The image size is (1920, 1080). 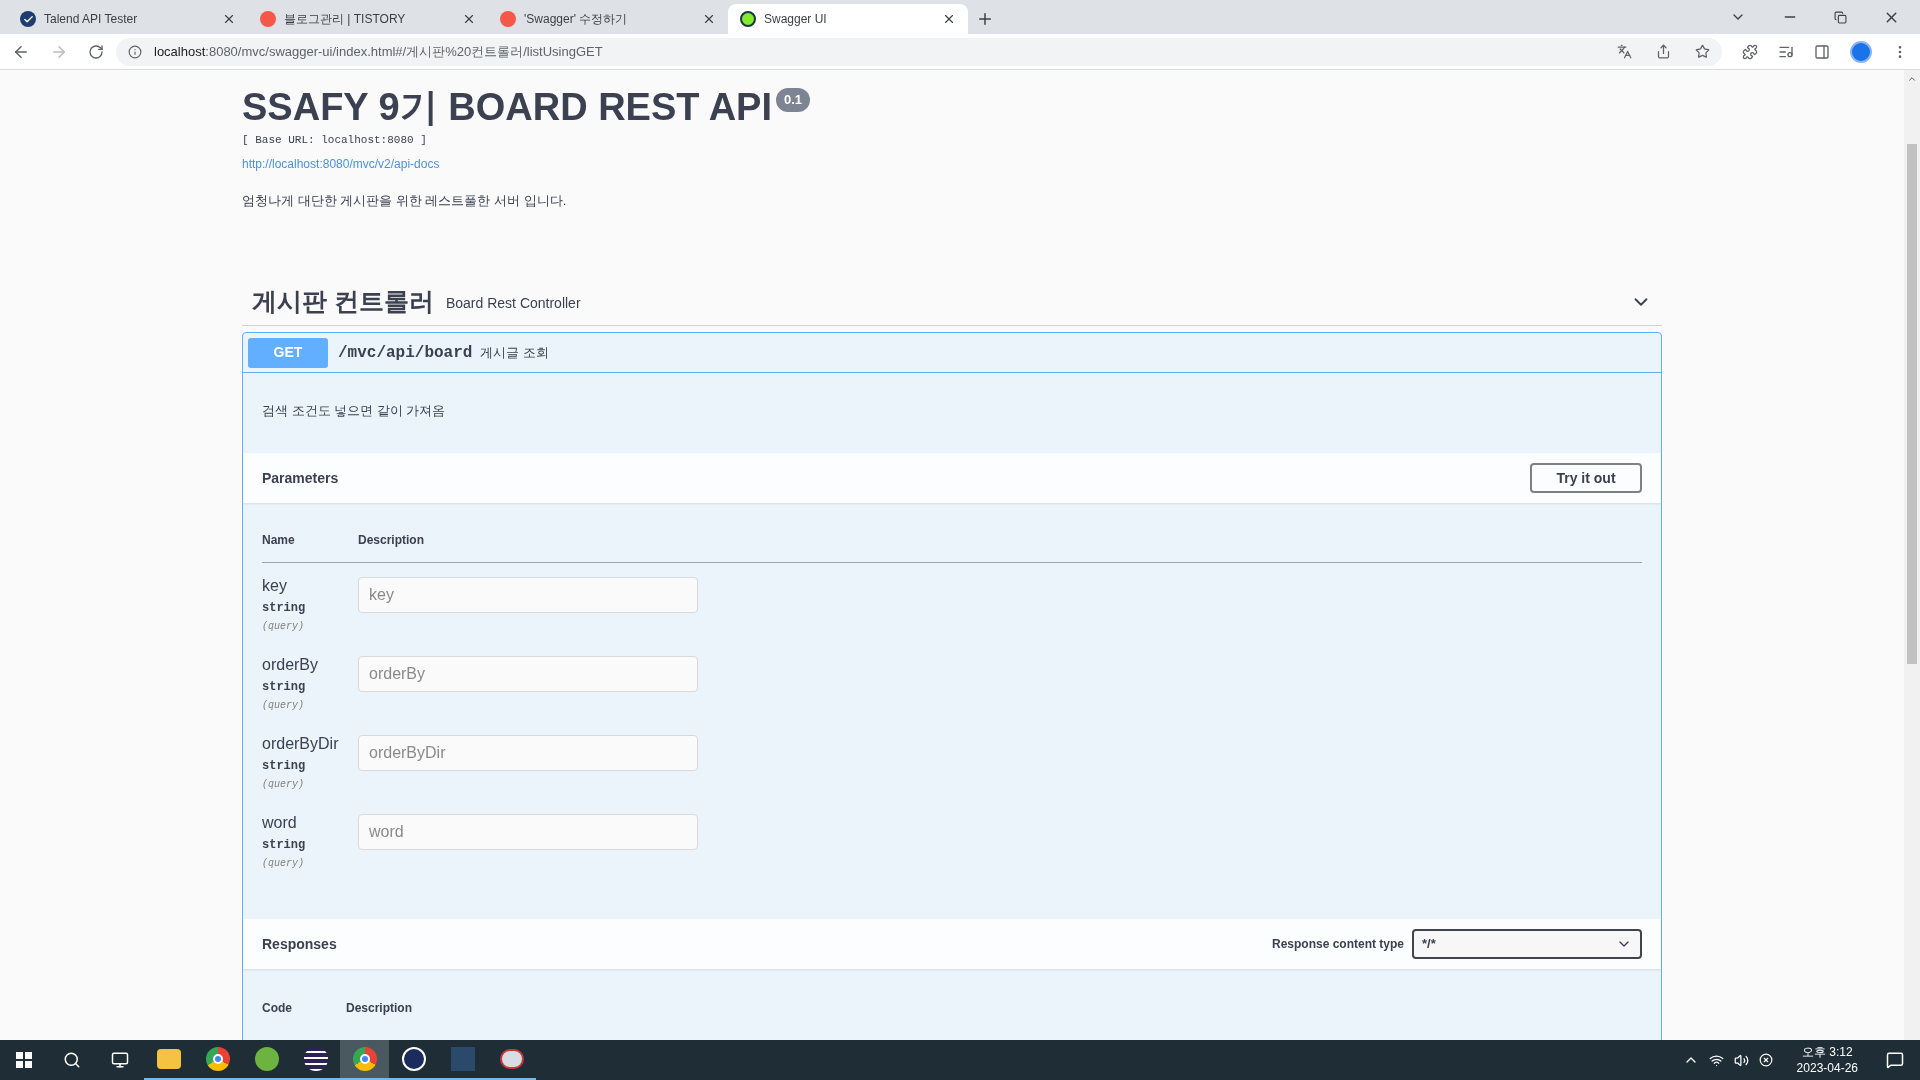 I want to click on parameter-input: orderBy, so click(x=528, y=674).